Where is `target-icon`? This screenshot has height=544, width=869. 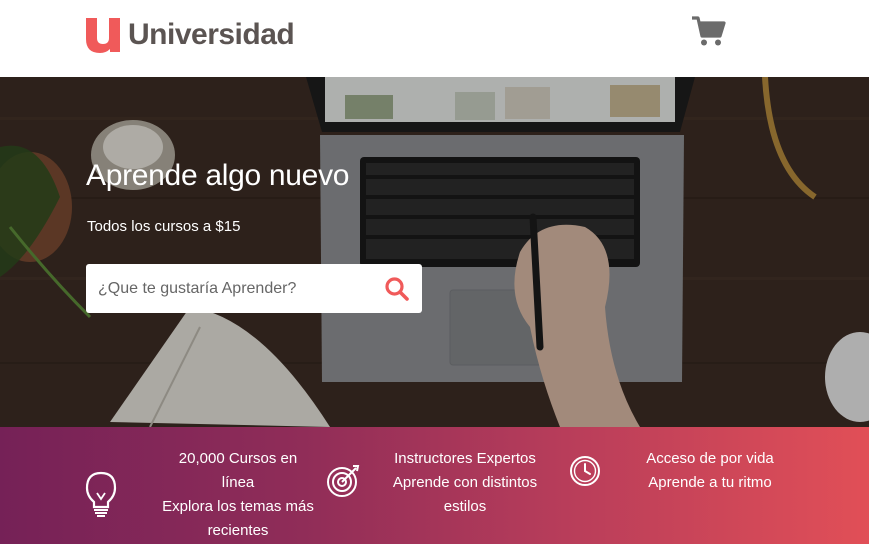
target-icon is located at coordinates (343, 481).